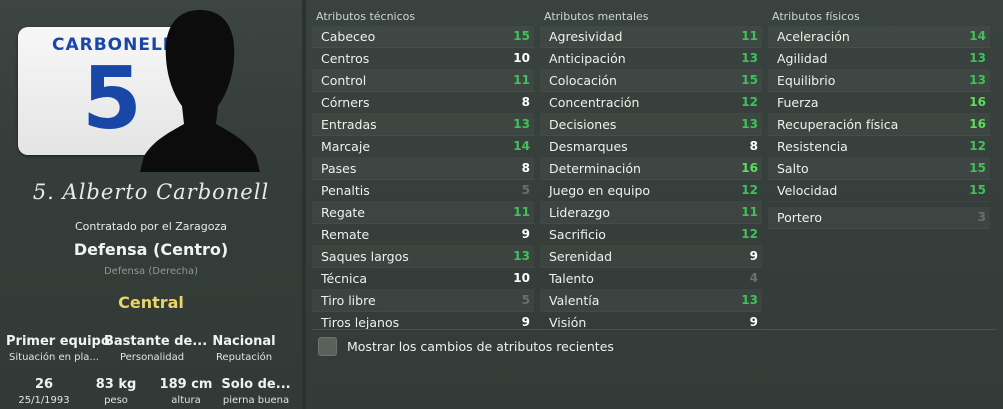 This screenshot has width=1003, height=409. I want to click on attribute-row: Colocación 15, so click(651, 81).